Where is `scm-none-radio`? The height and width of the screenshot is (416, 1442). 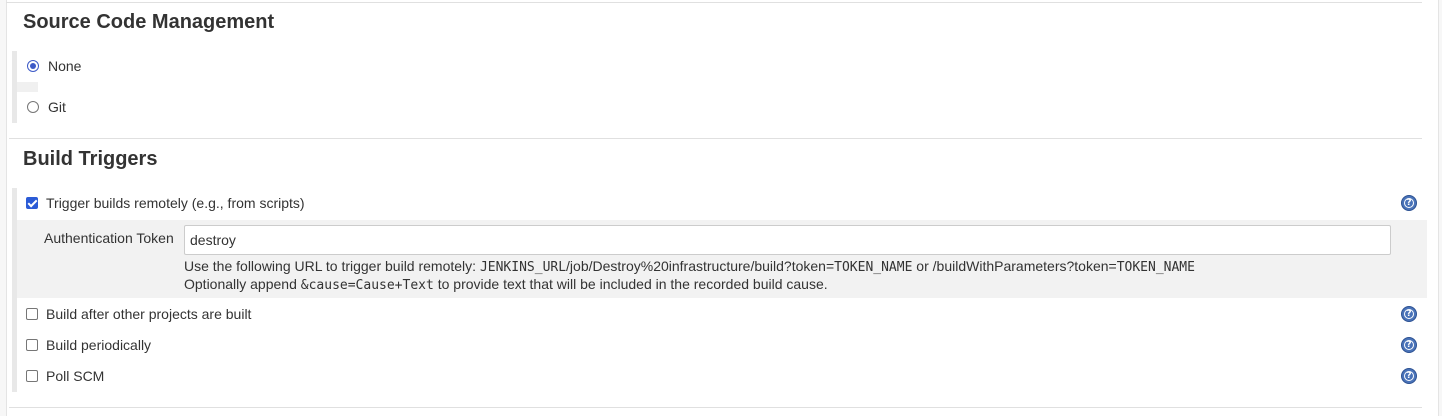 scm-none-radio is located at coordinates (33, 66).